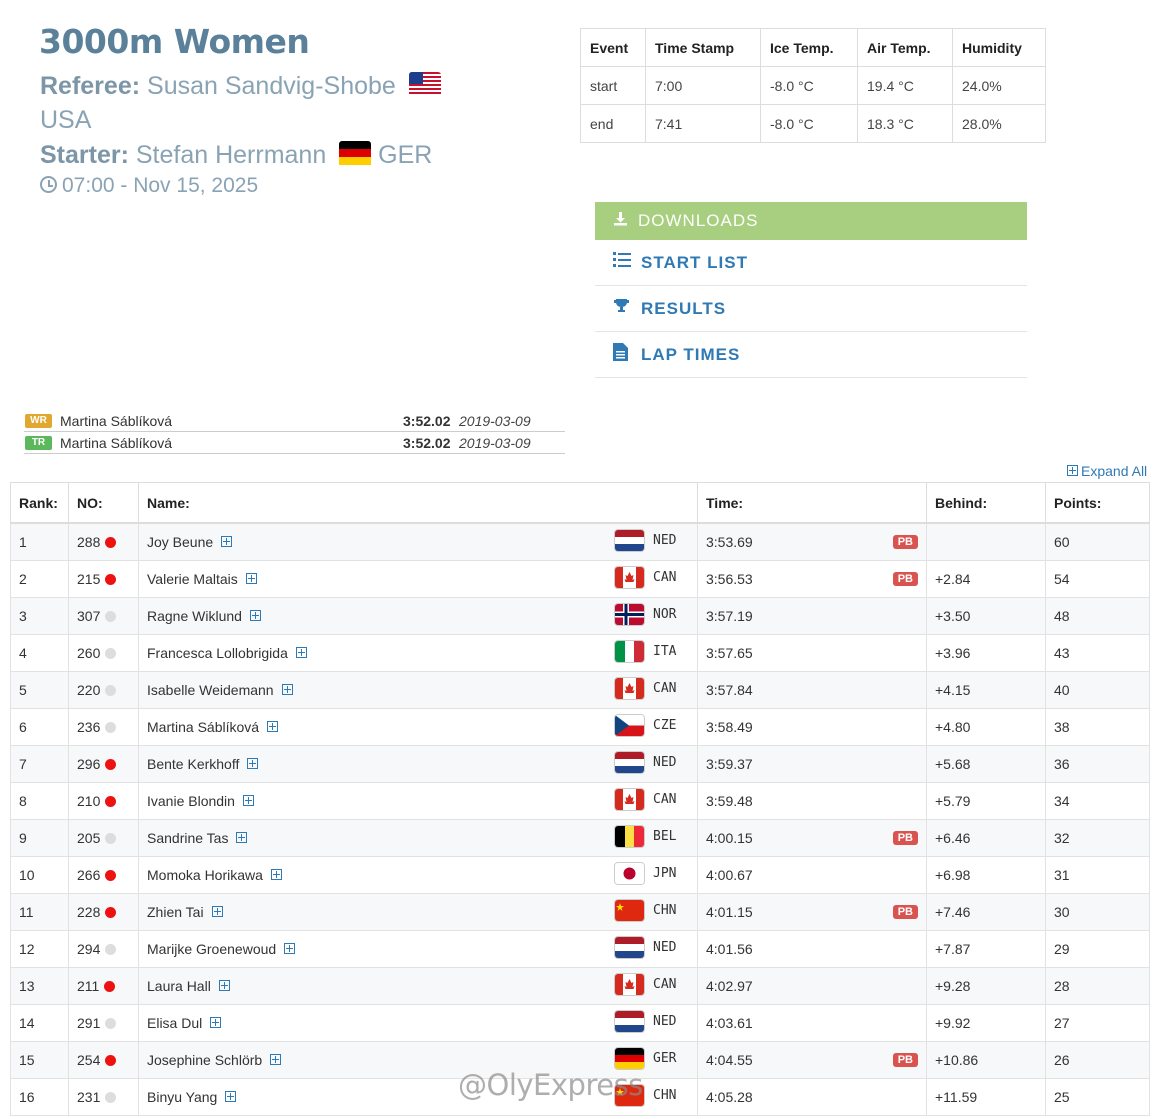 The width and height of the screenshot is (1159, 1119). What do you see at coordinates (665, 1095) in the screenshot?
I see `country-code: CHN` at bounding box center [665, 1095].